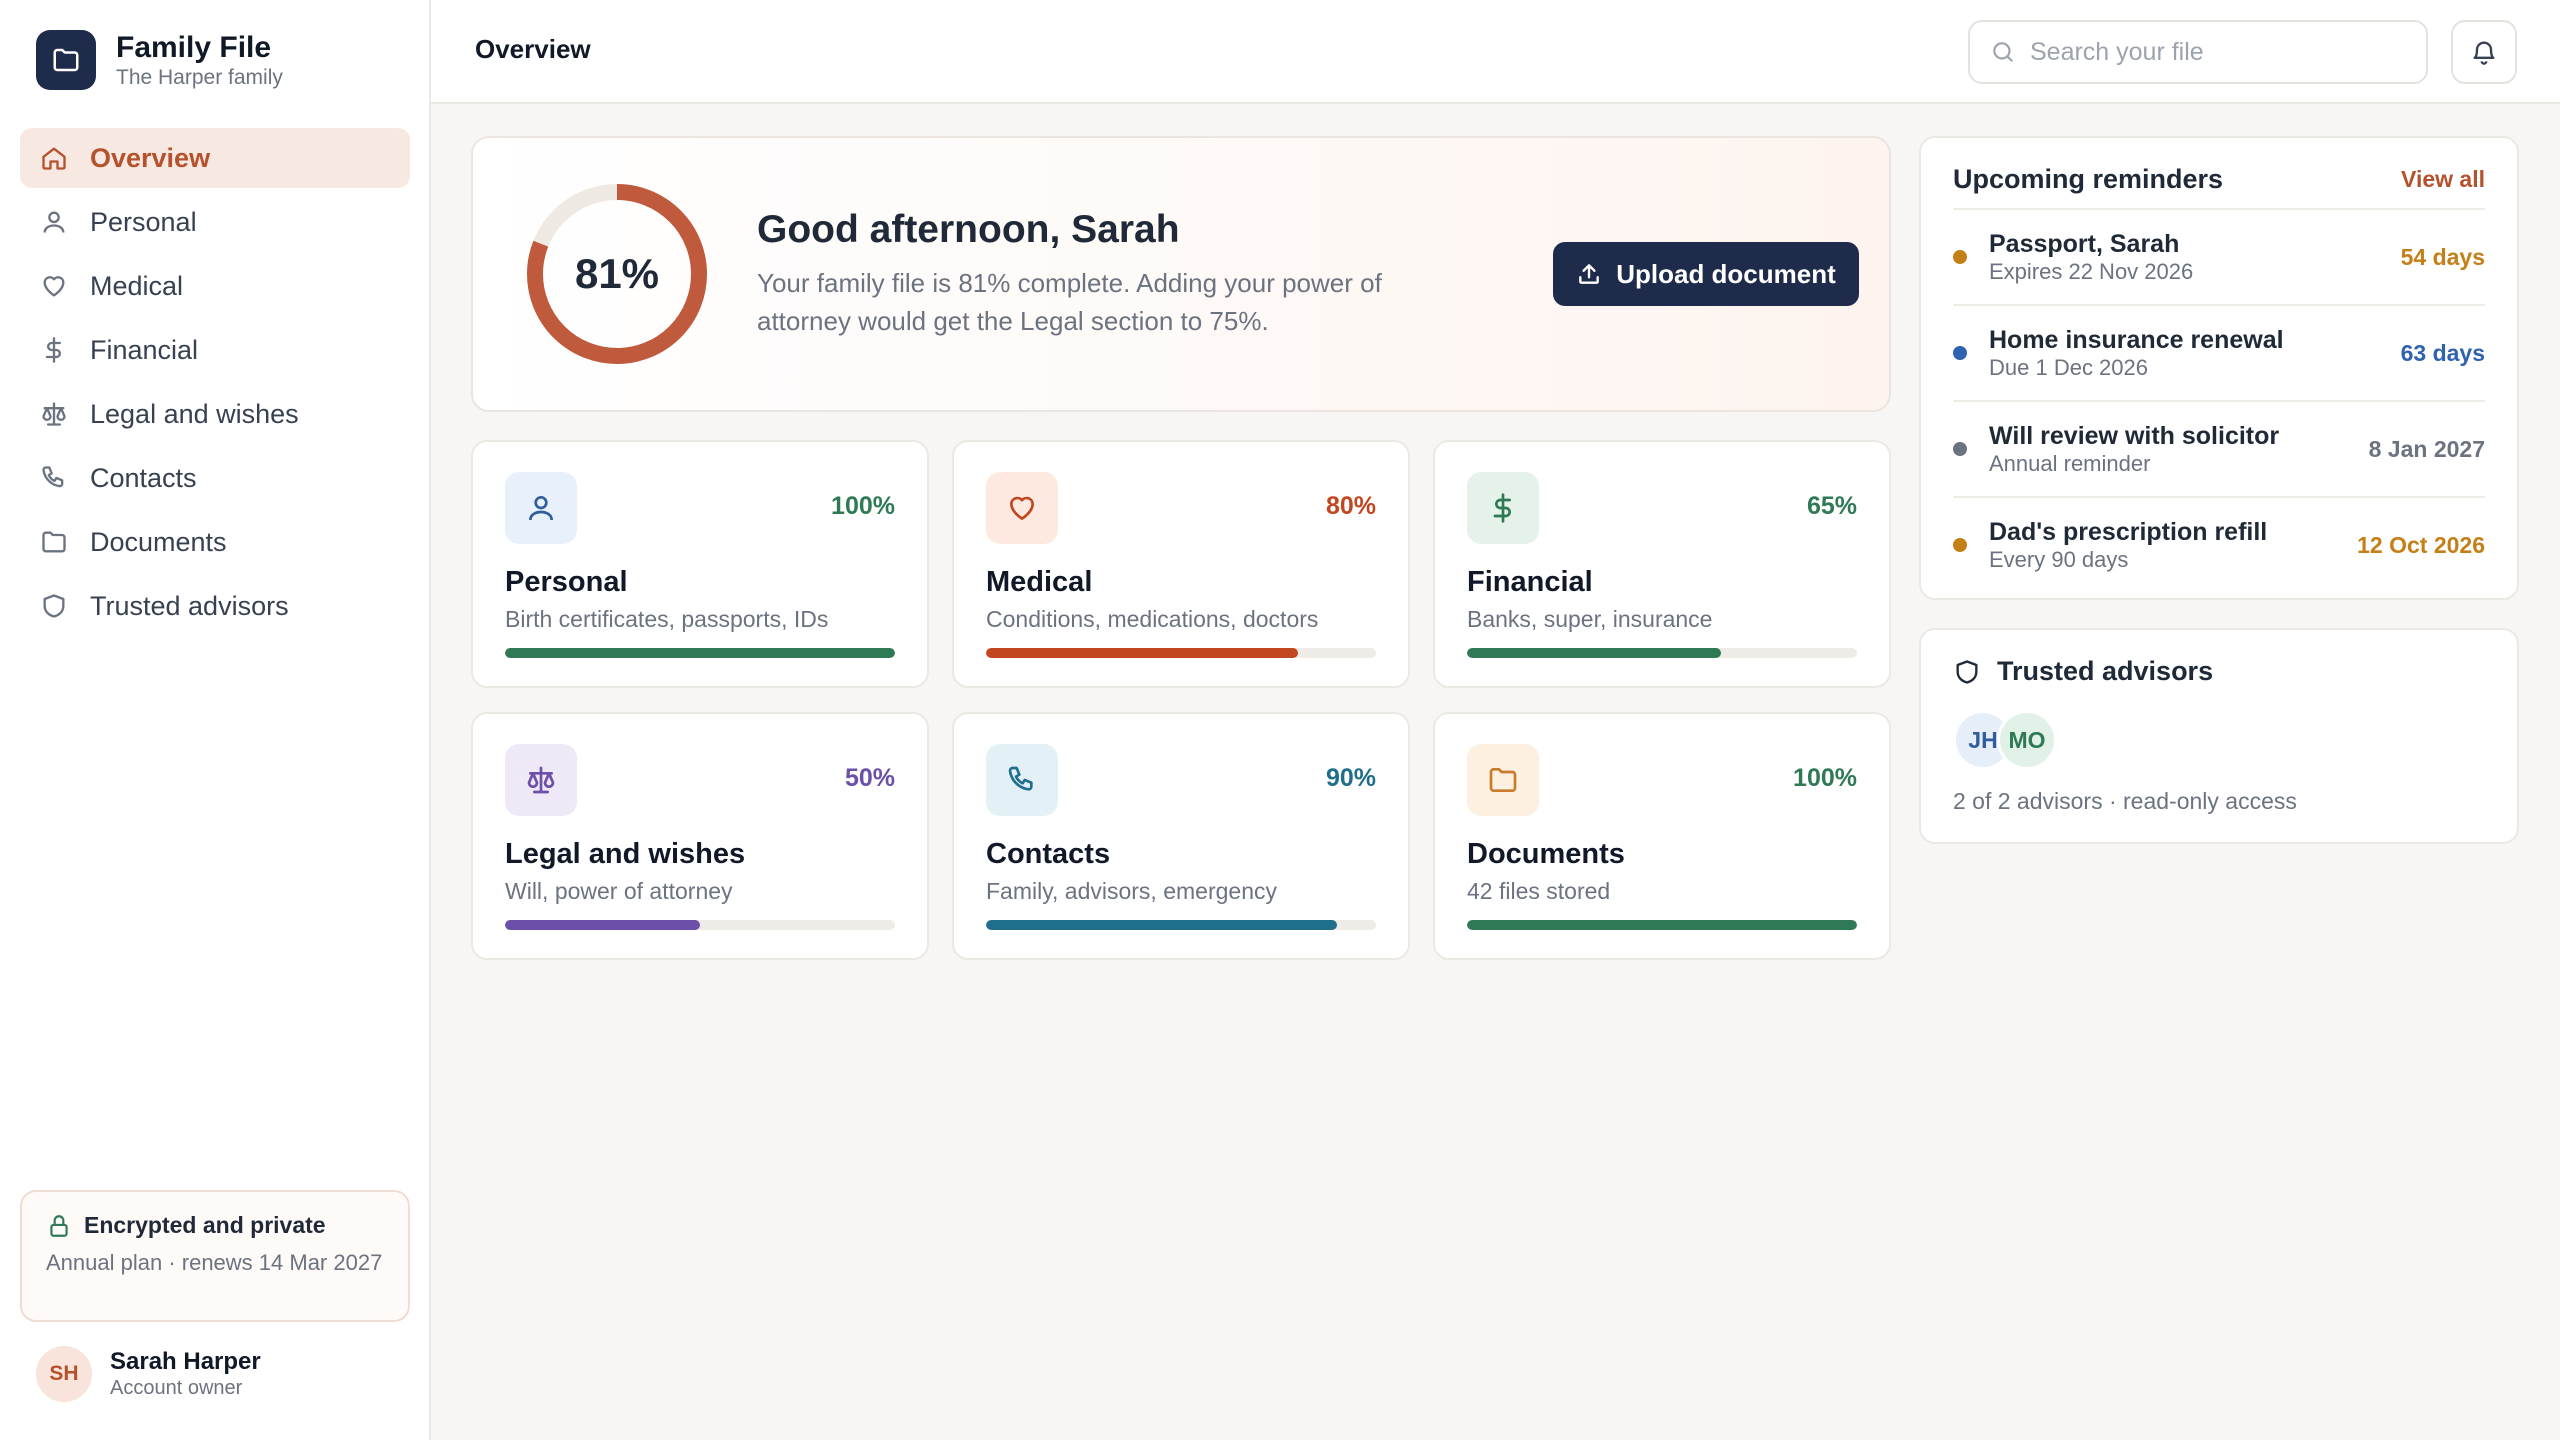 This screenshot has height=1440, width=2560. Describe the element at coordinates (2128, 532) in the screenshot. I see `reminder-title: Dad's prescription refill` at that location.